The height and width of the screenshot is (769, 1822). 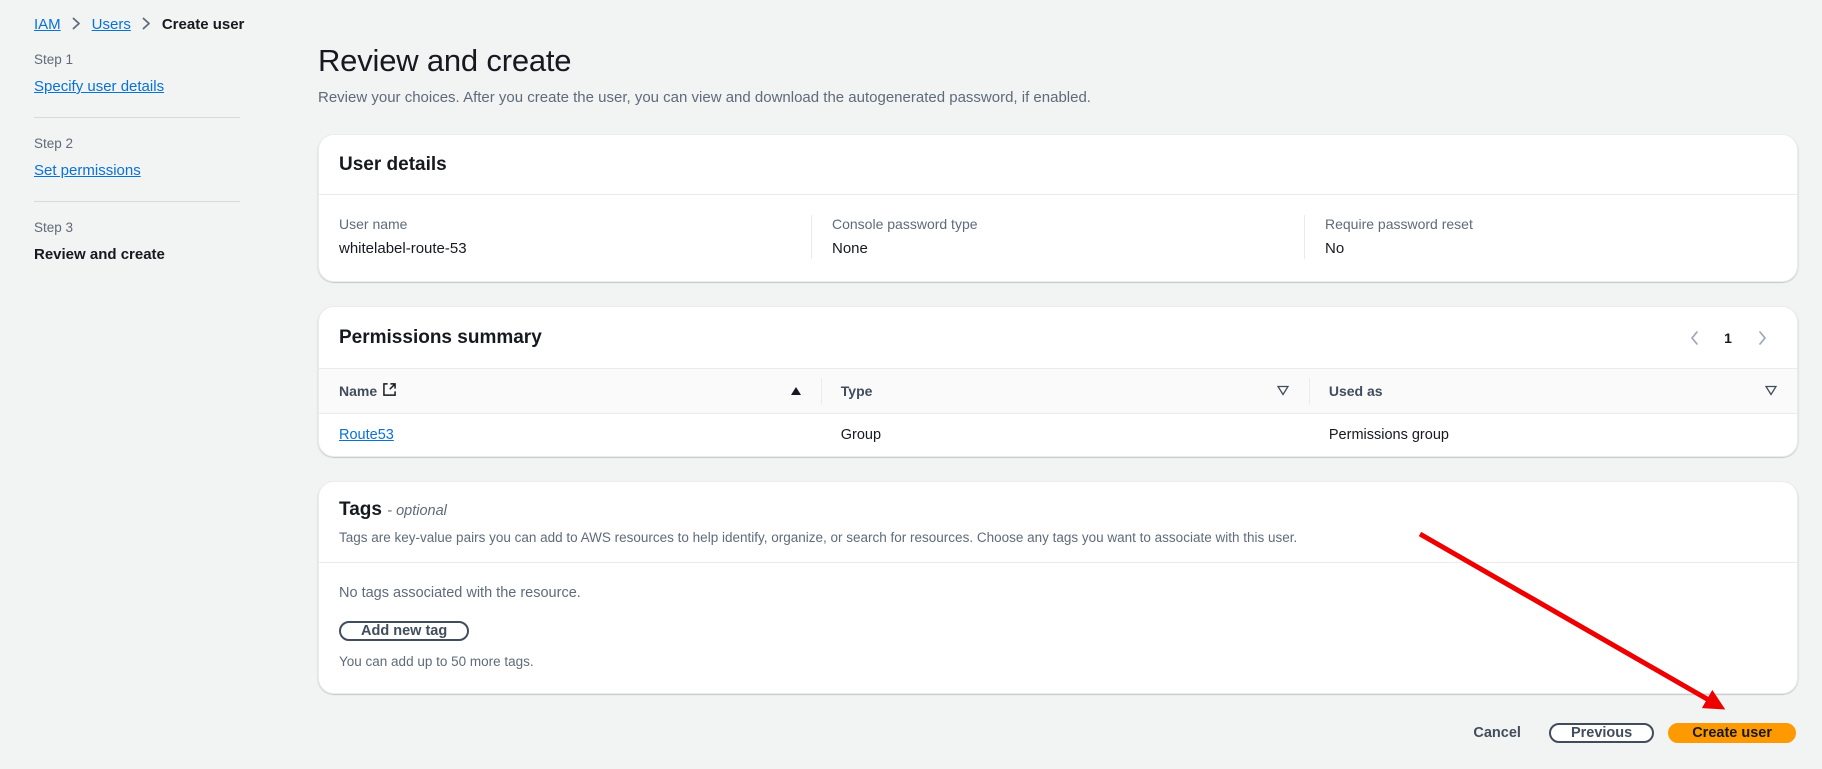 What do you see at coordinates (403, 248) in the screenshot?
I see `field-user-name-value: whitelabel-route-53` at bounding box center [403, 248].